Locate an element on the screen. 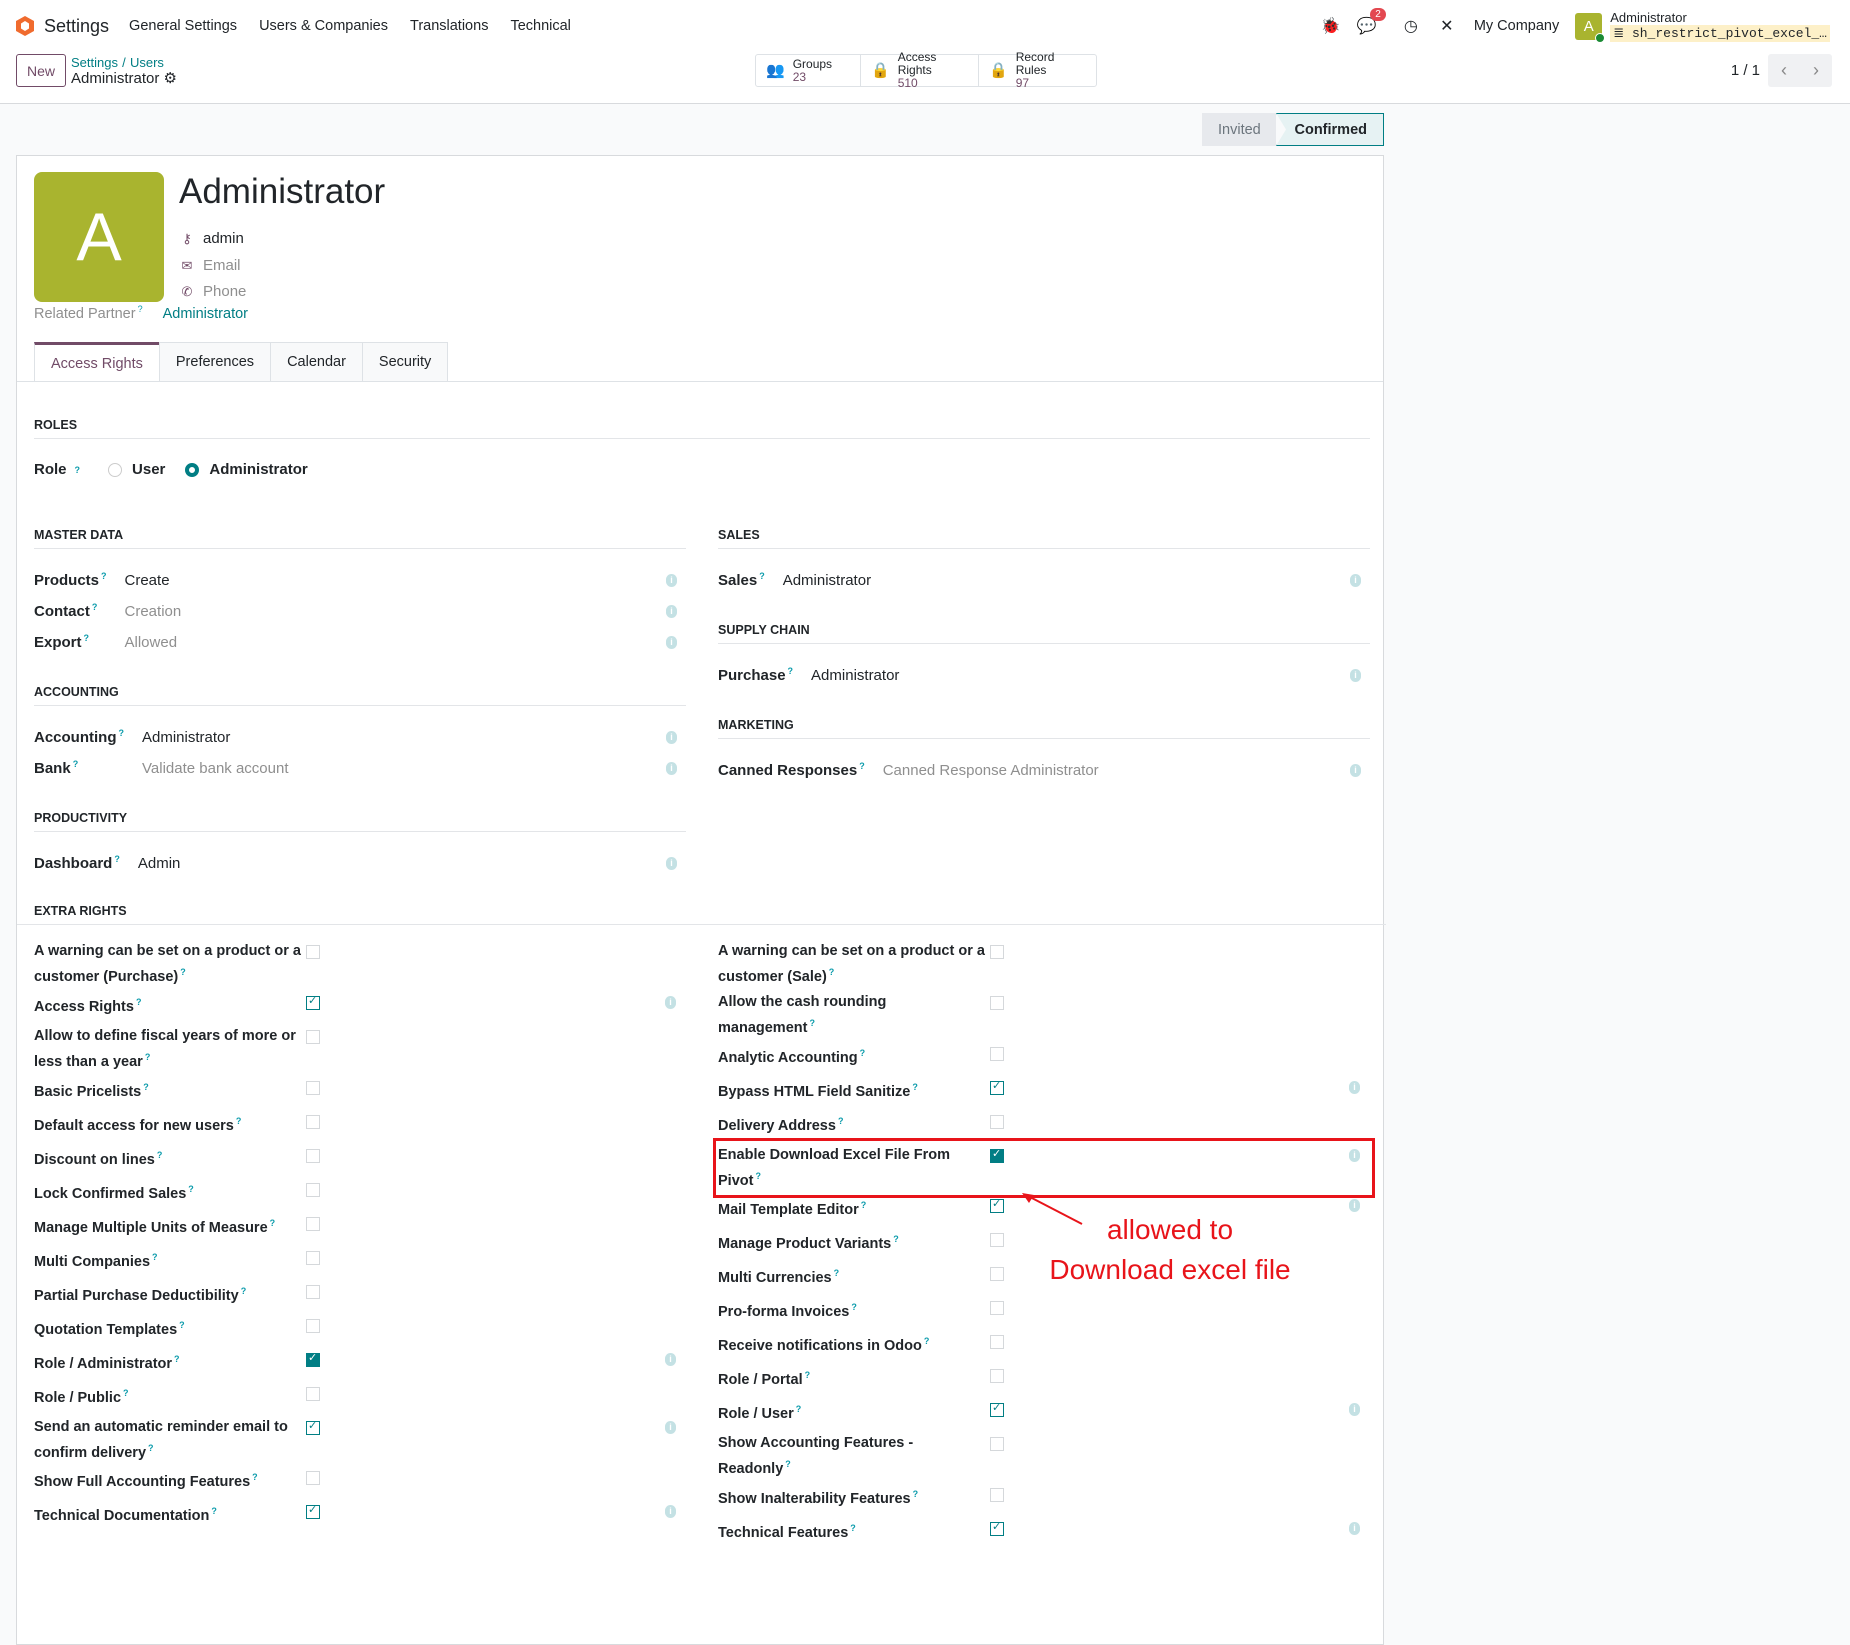  clock-icon: ◷ is located at coordinates (1411, 26).